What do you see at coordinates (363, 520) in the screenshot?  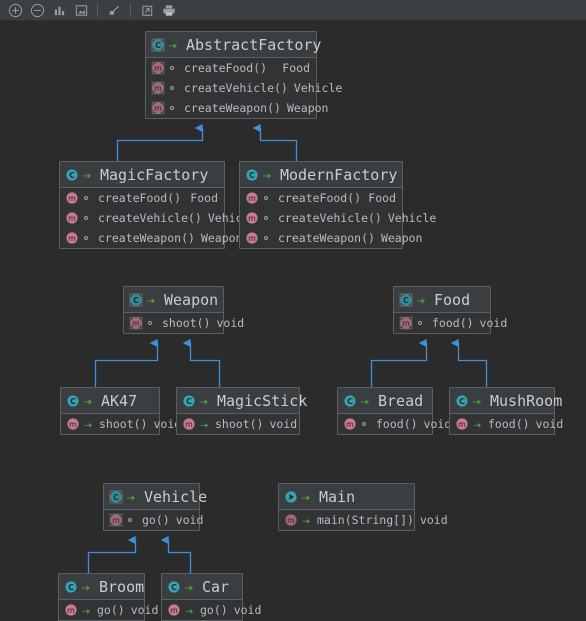 I see `class-member-row: m main(String[]) void` at bounding box center [363, 520].